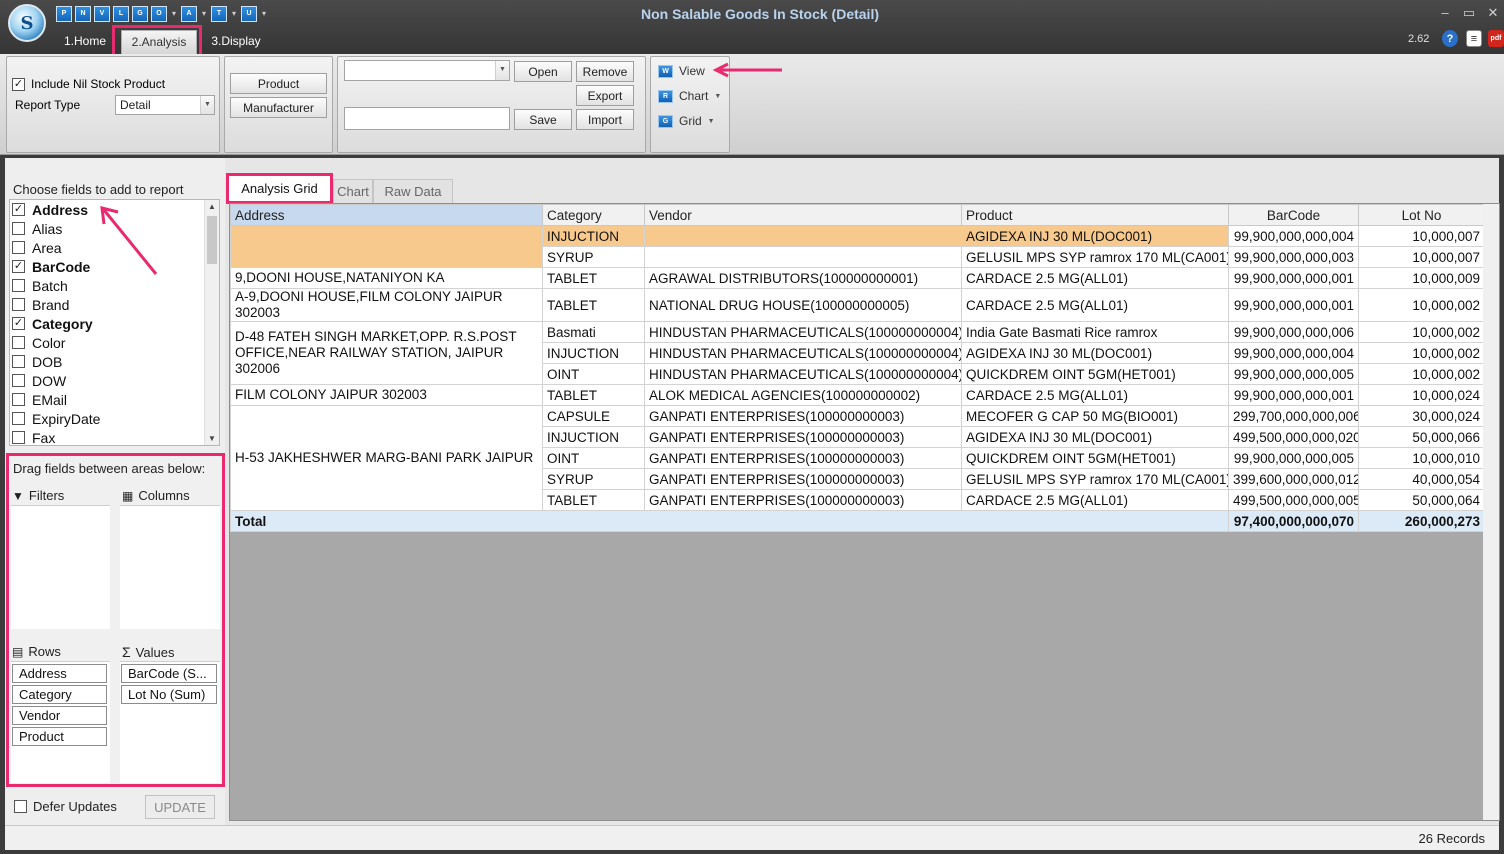 The width and height of the screenshot is (1504, 854). Describe the element at coordinates (1095, 236) in the screenshot. I see `cell-product: AGIDEXA INJ 30 ML(DOC001)` at that location.